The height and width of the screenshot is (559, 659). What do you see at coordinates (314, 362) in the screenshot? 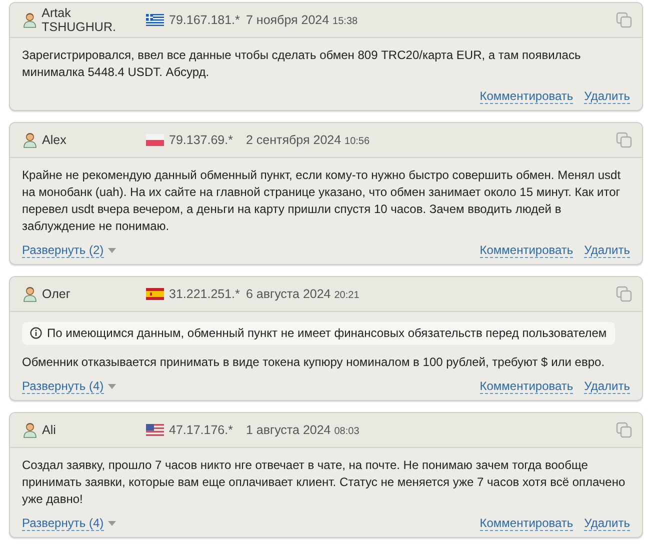
I see `comment-text: Обменник отказывается принимать в виде токена купюру номиналом в 100 рублей, требуют $ или евро.` at bounding box center [314, 362].